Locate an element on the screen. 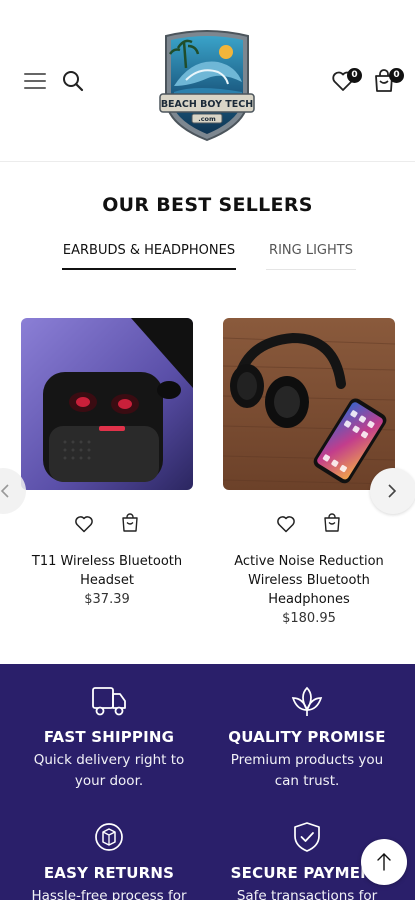  feature-title: QUALITY PROMISE is located at coordinates (307, 737).